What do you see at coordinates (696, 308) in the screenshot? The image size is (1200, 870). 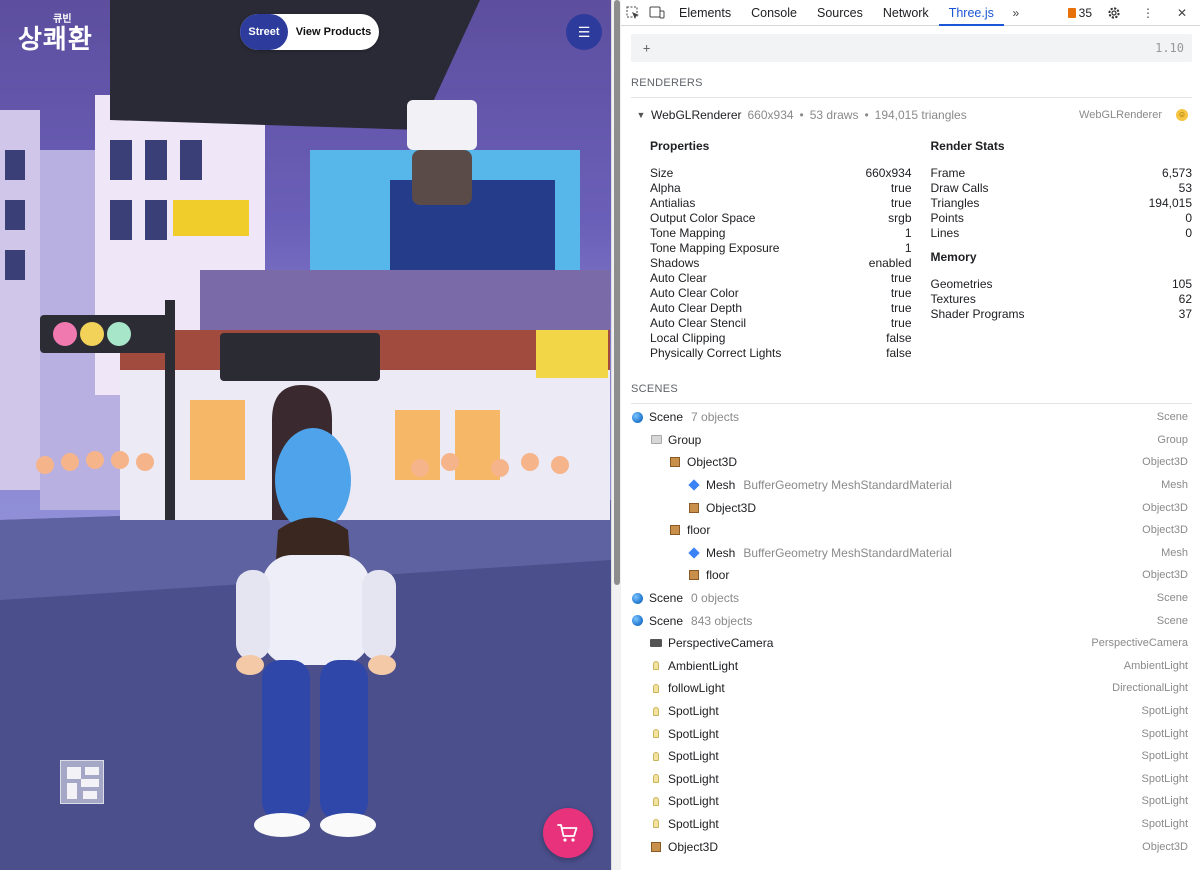 I see `kv-key: Auto Clear Depth` at bounding box center [696, 308].